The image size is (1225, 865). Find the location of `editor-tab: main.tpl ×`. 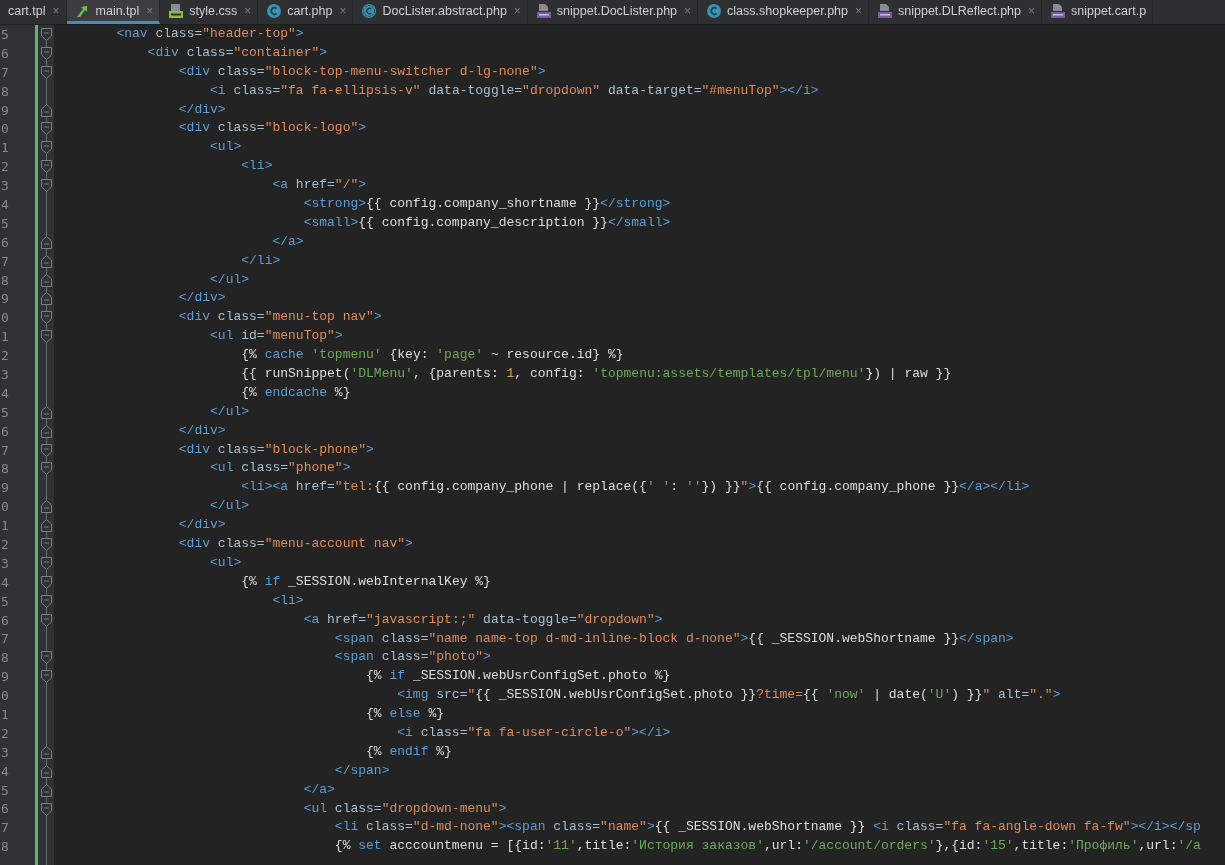

editor-tab: main.tpl × is located at coordinates (113, 12).